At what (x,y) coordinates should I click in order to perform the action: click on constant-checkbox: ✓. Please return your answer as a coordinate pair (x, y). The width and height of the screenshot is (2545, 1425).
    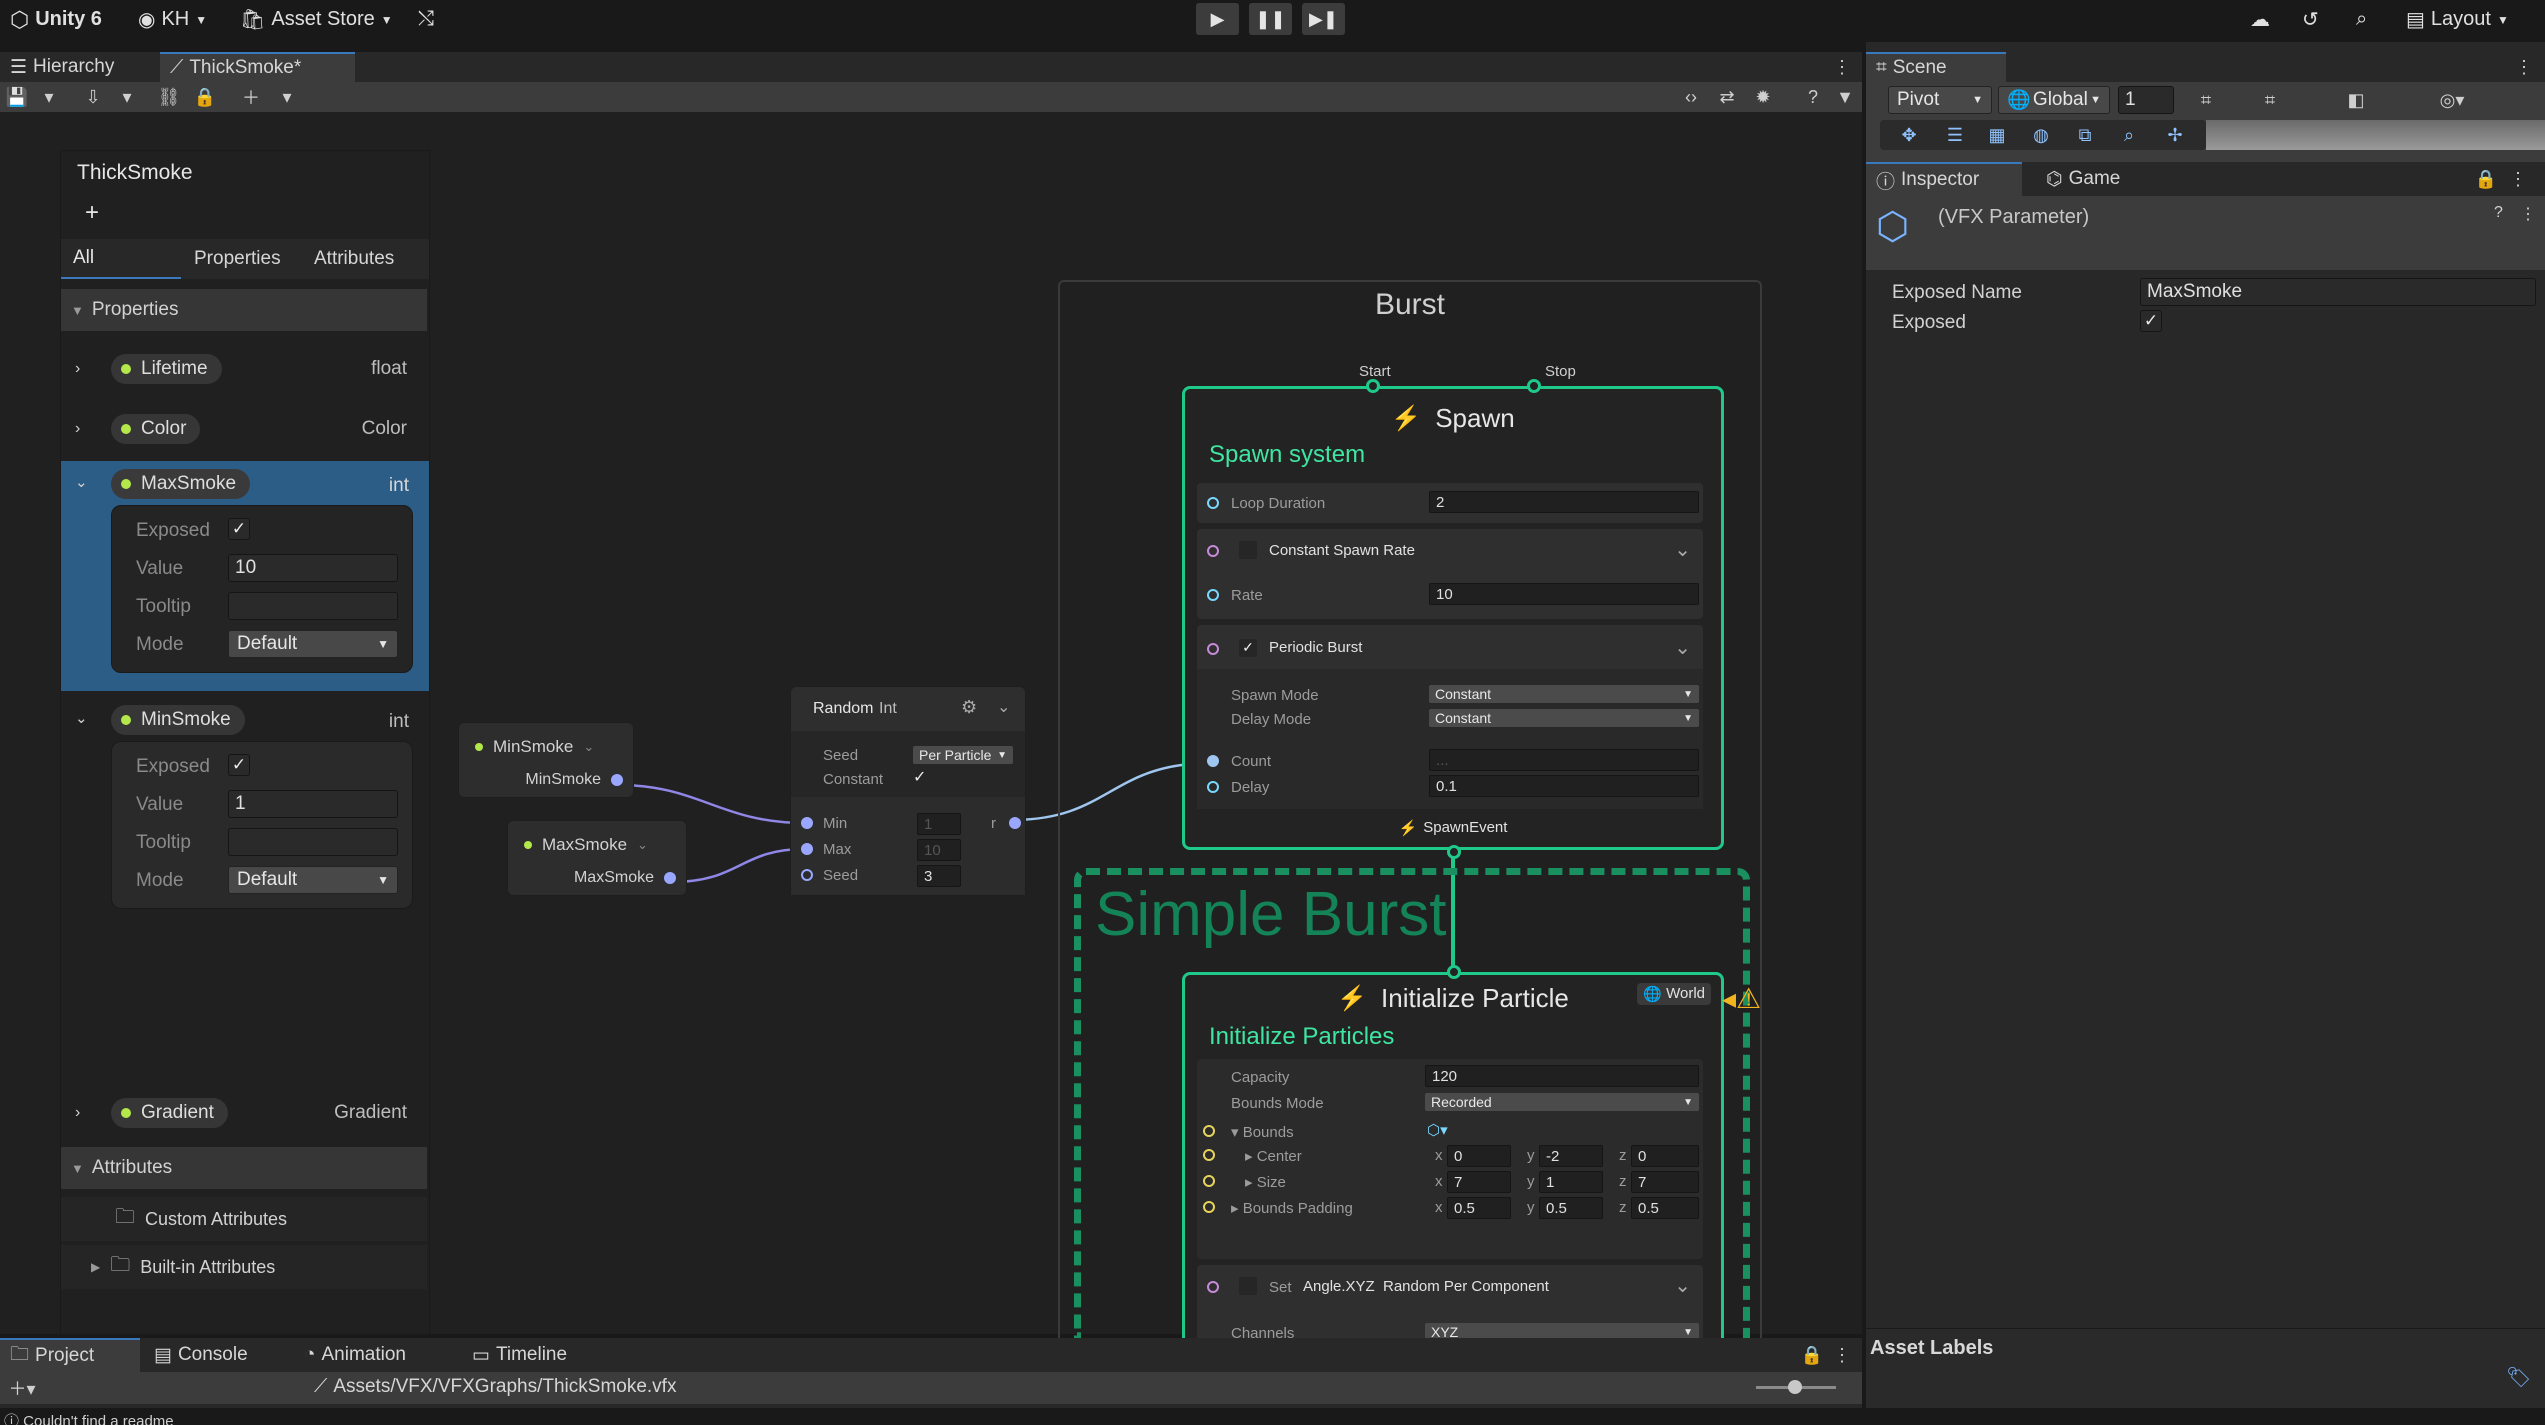
    Looking at the image, I should click on (919, 777).